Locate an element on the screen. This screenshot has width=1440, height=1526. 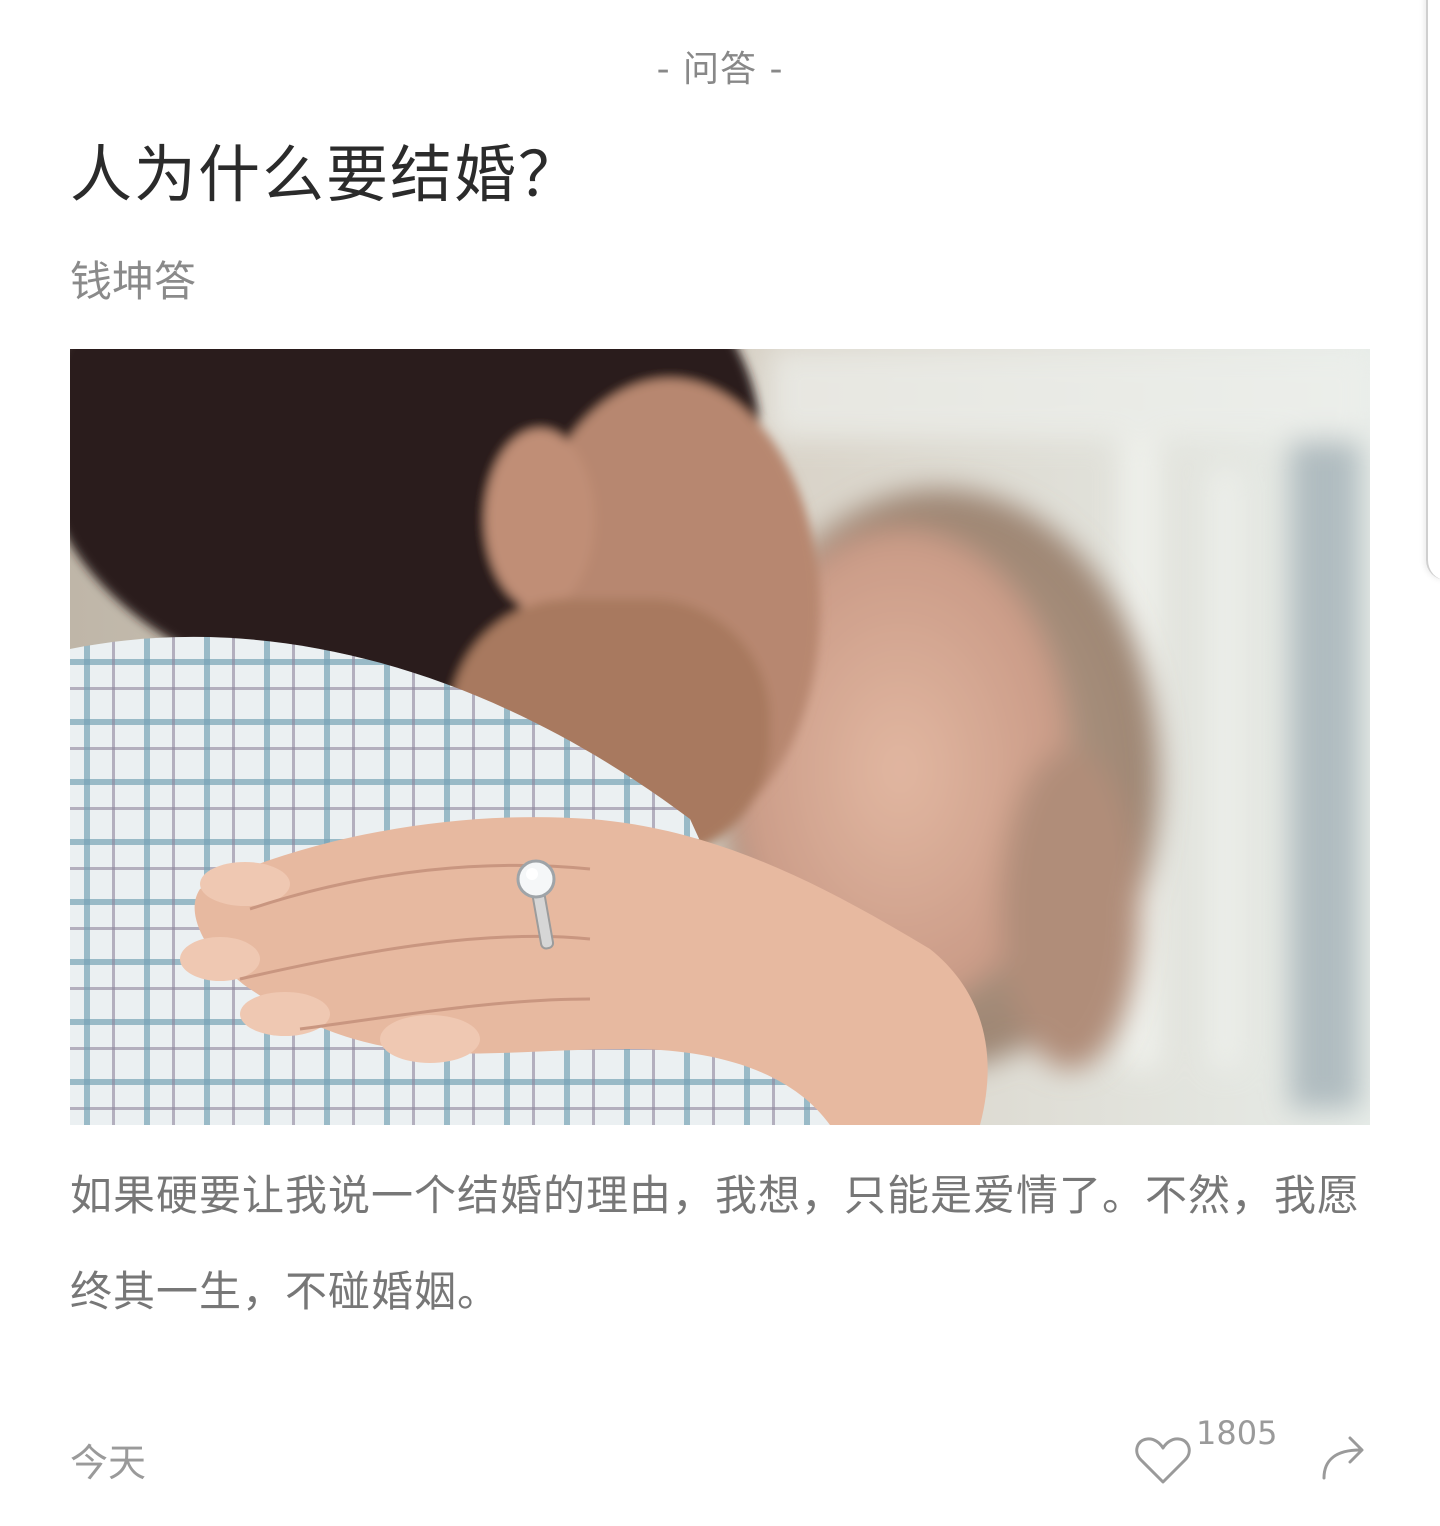
article-title: 人为什么要结婚？ is located at coordinates (326, 174).